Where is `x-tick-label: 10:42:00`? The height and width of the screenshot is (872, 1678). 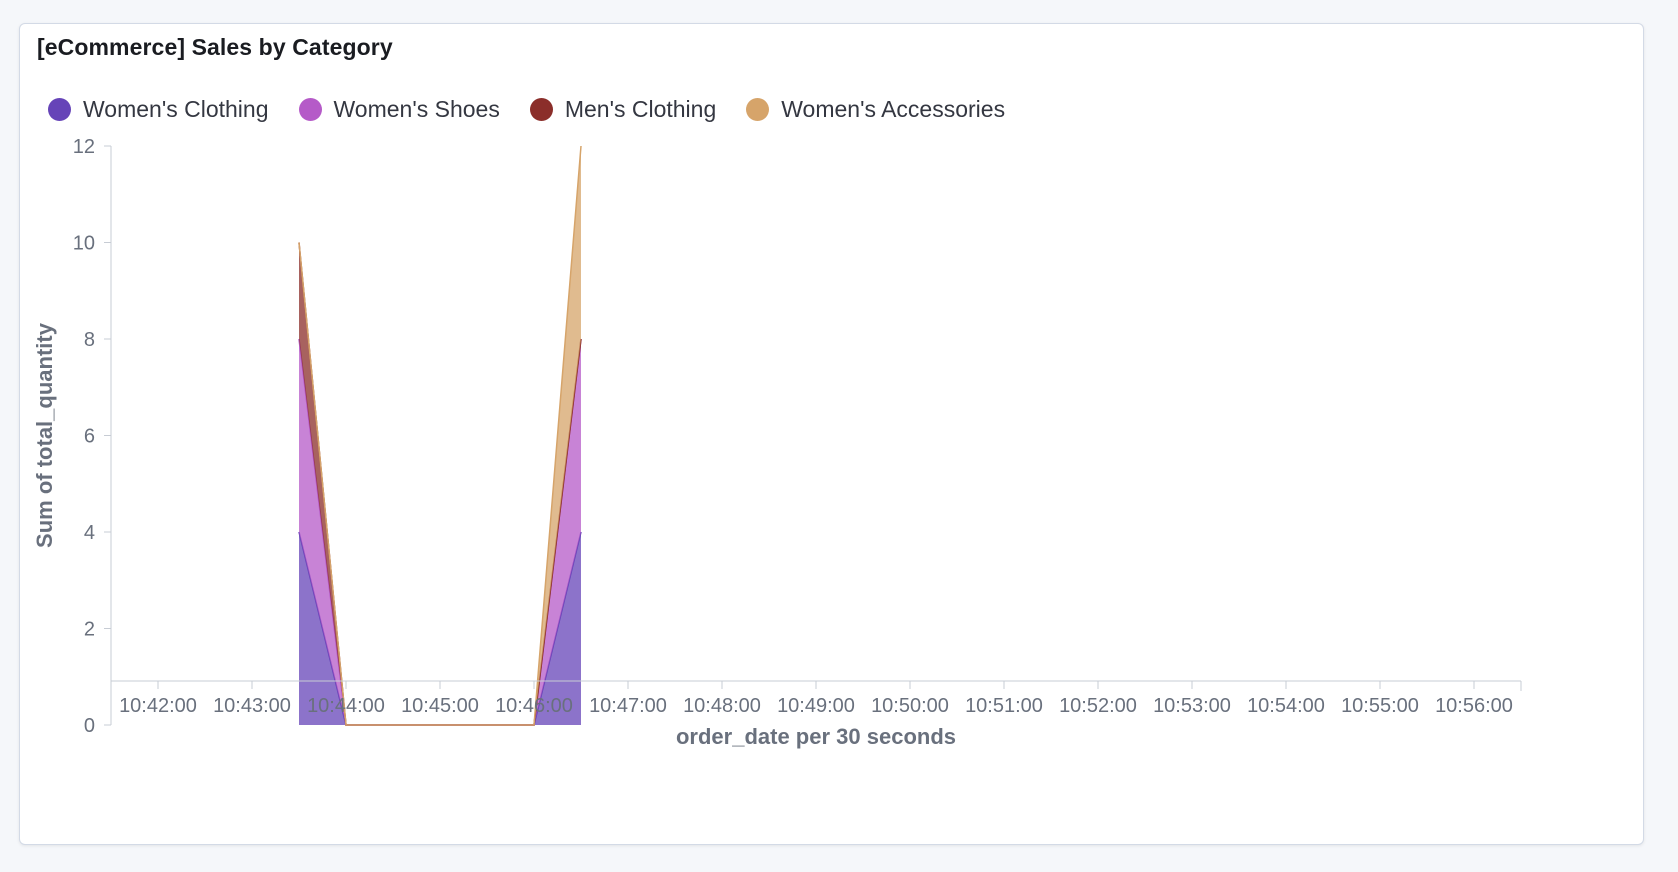 x-tick-label: 10:42:00 is located at coordinates (158, 706).